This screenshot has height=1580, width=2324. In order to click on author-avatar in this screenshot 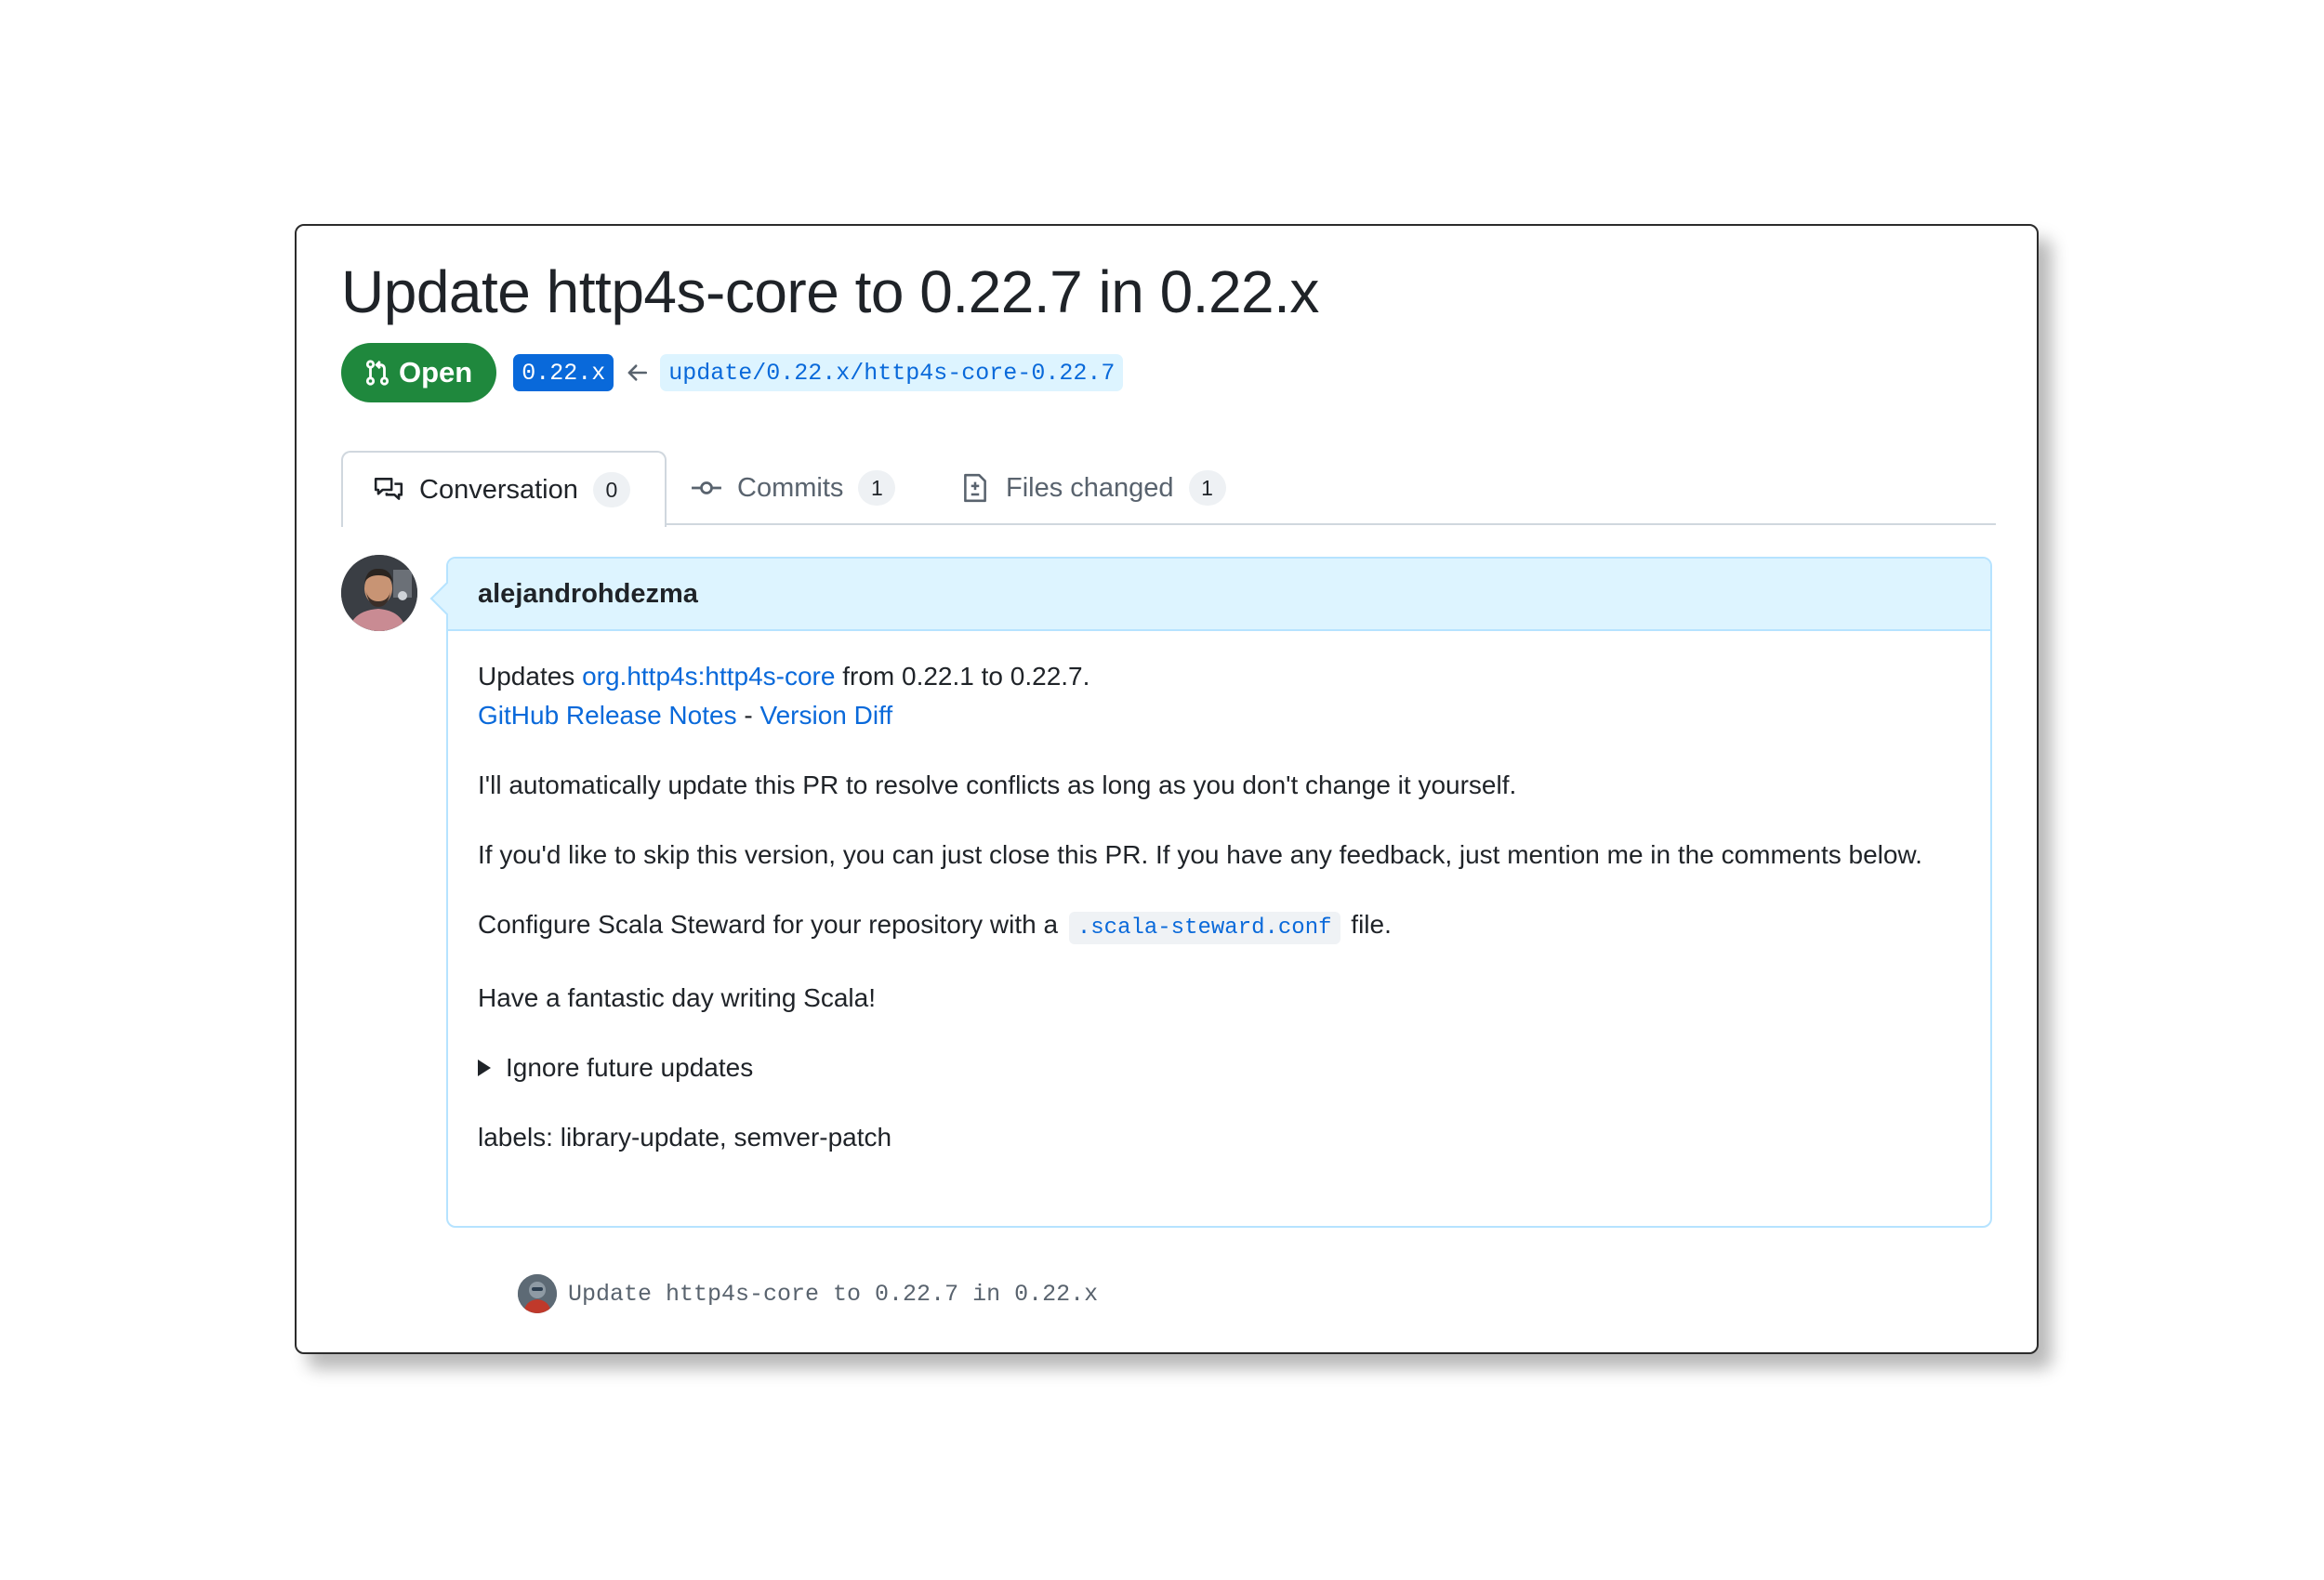, I will do `click(379, 593)`.